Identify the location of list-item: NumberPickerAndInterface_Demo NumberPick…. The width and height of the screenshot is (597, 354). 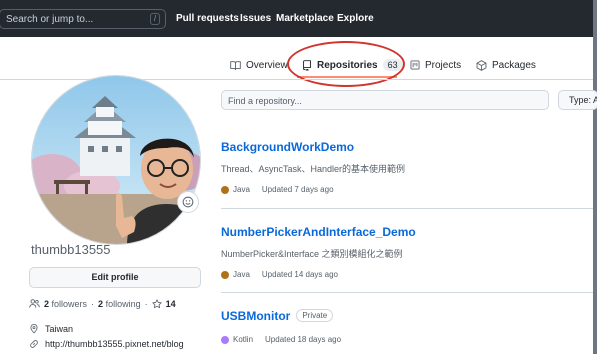
(407, 251).